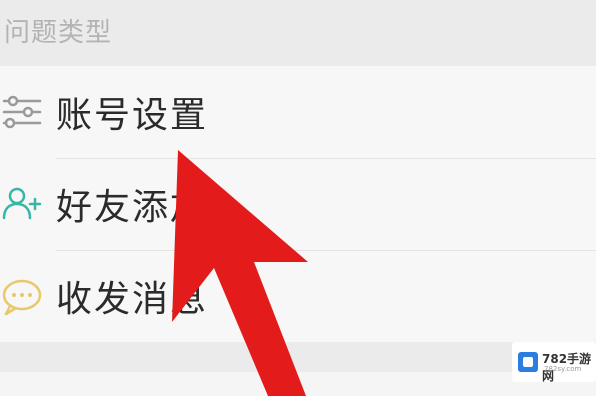 This screenshot has width=596, height=396. I want to click on watermark-logo-icon, so click(528, 362).